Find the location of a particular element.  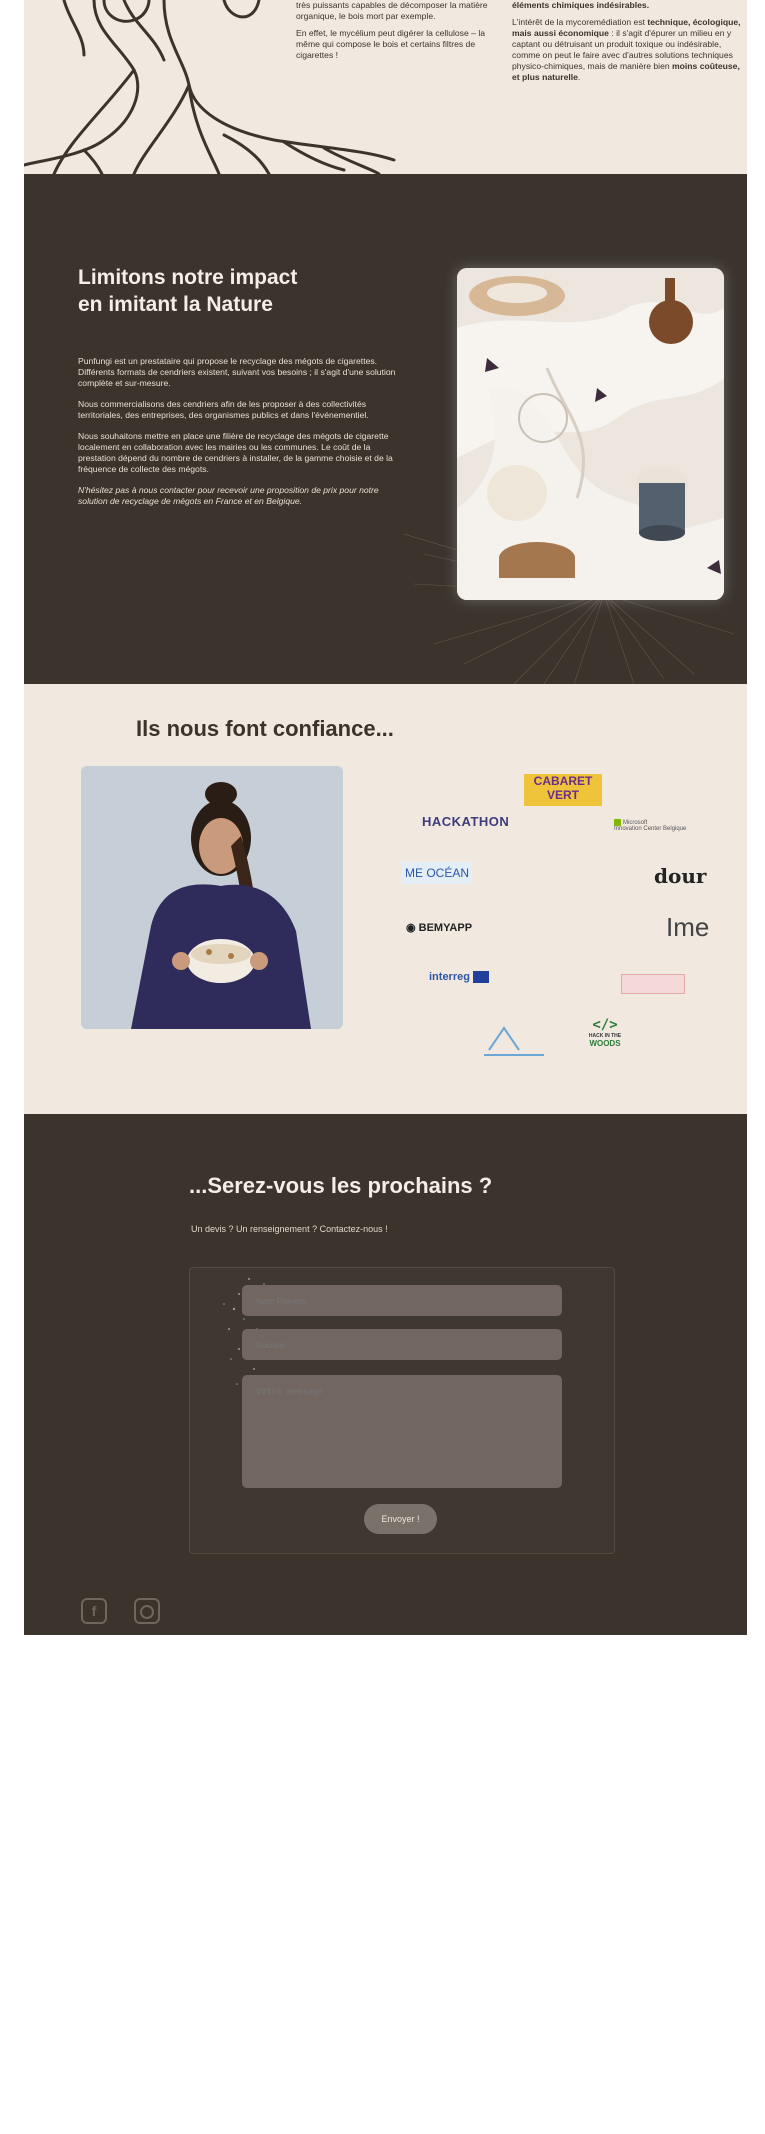

founder-photo is located at coordinates (212, 897).